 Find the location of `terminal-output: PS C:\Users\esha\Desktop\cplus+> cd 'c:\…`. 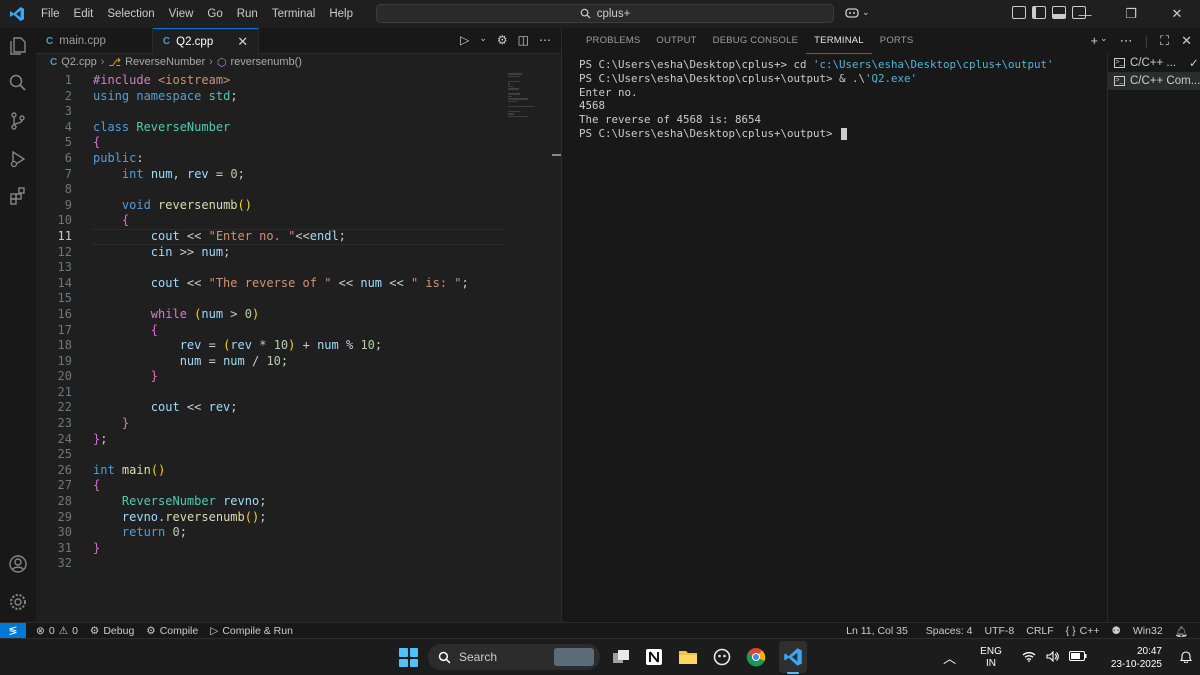

terminal-output: PS C:\Users\esha\Desktop\cplus+> cd 'c:\… is located at coordinates (816, 99).